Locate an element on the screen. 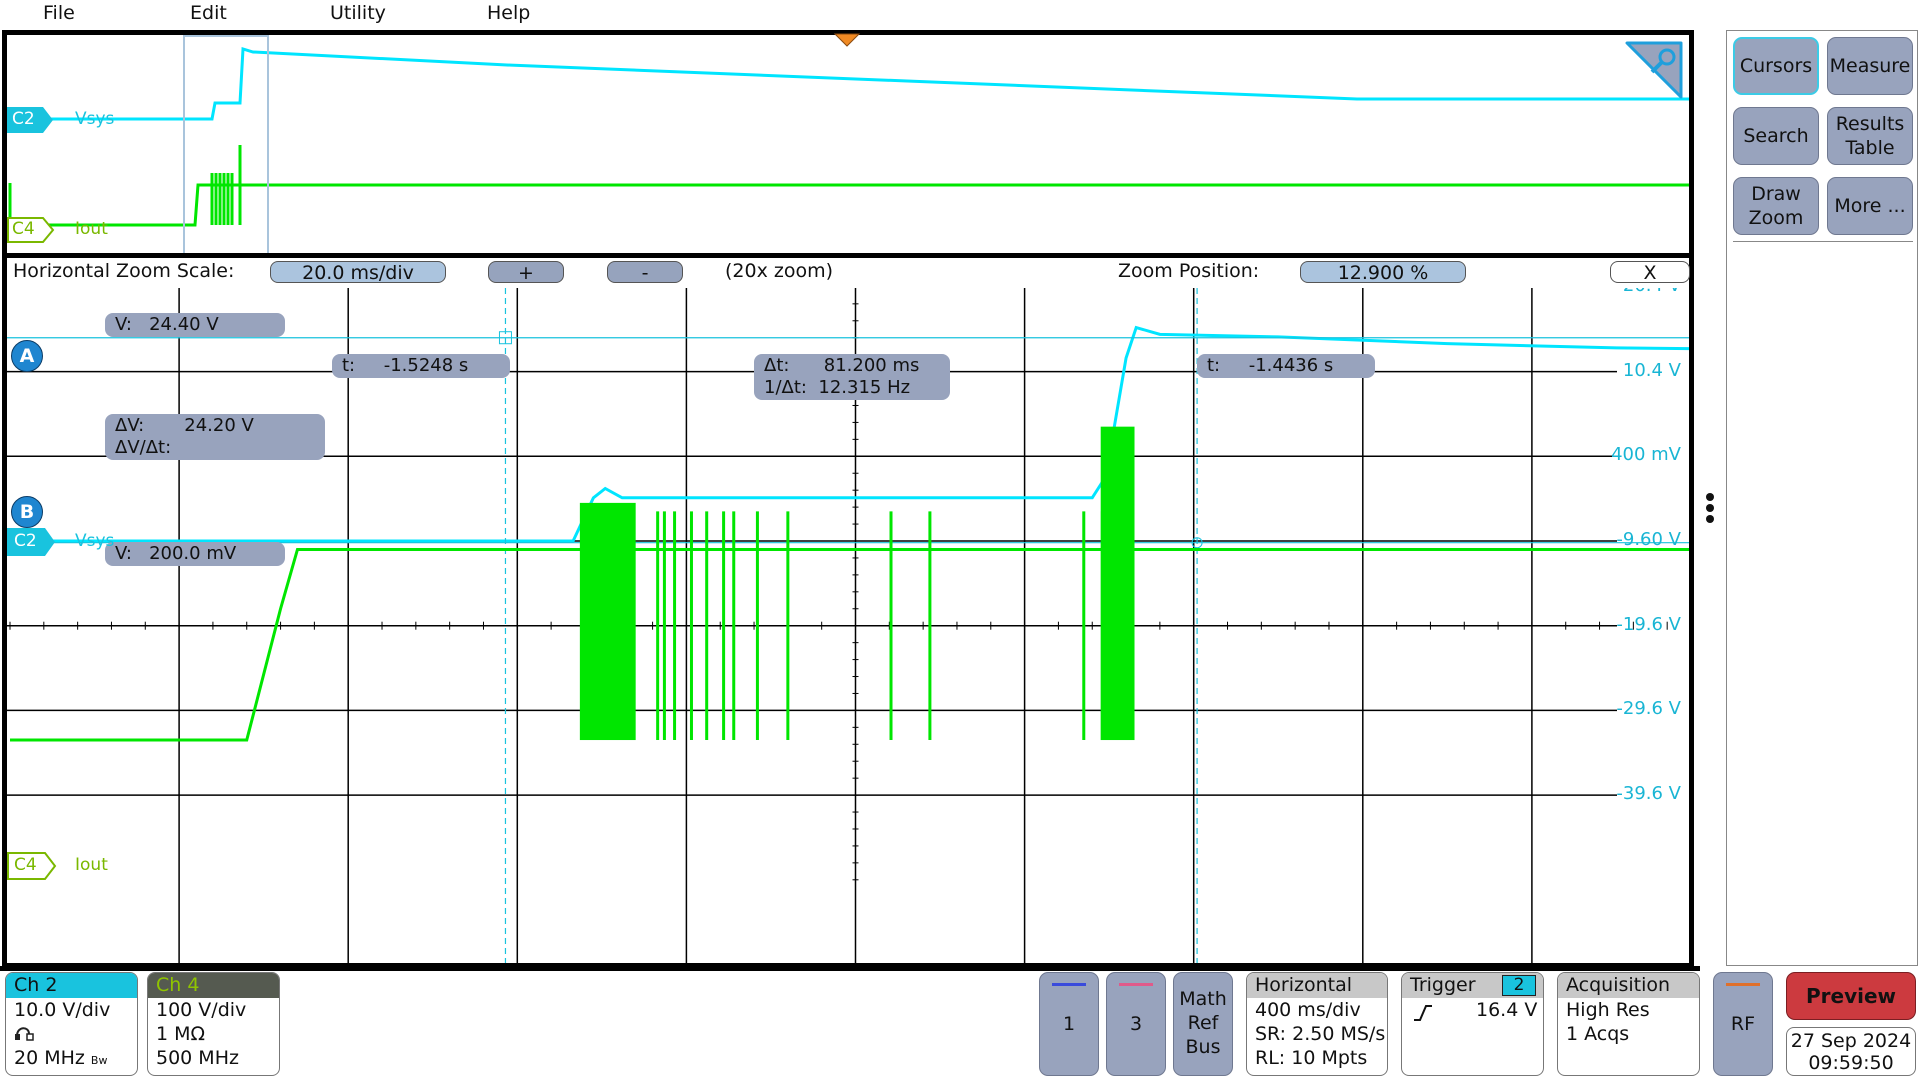 The height and width of the screenshot is (1080, 1920). badge-scale: 100 V/div is located at coordinates (201, 1010).